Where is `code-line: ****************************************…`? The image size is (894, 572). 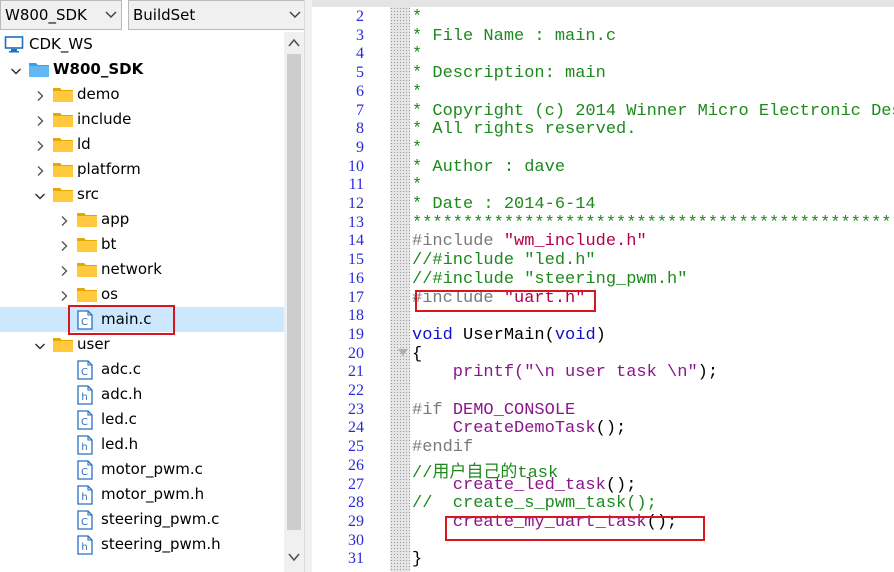
code-line: ****************************************… is located at coordinates (653, 223).